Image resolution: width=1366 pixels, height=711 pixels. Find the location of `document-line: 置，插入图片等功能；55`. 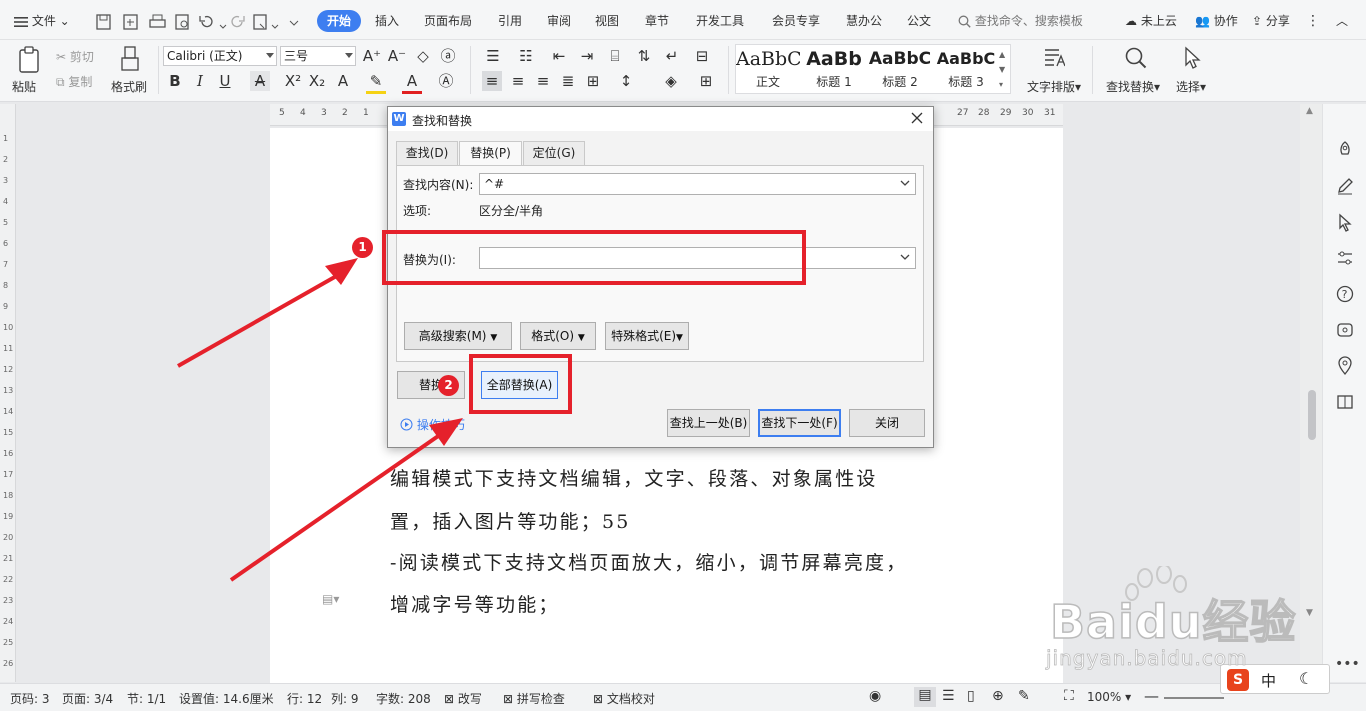

document-line: 置，插入图片等功能；55 is located at coordinates (510, 520).